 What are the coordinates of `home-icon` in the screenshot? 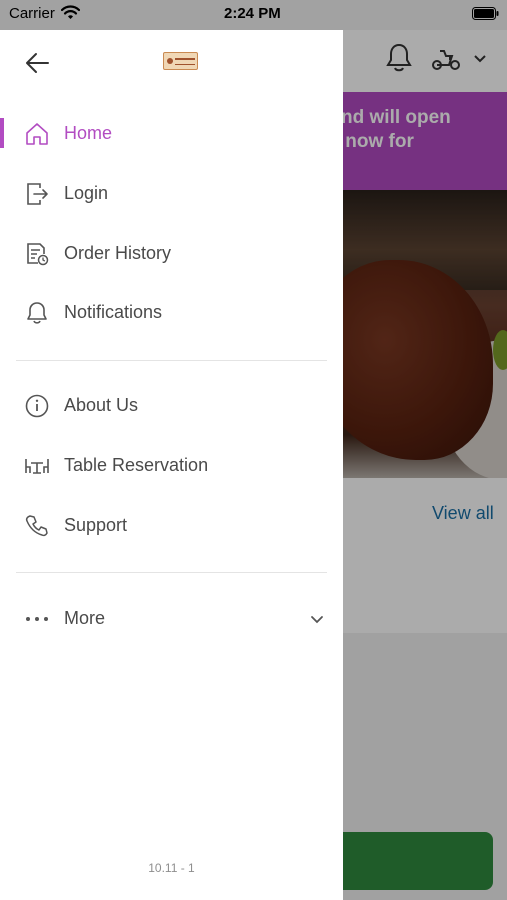 It's located at (37, 134).